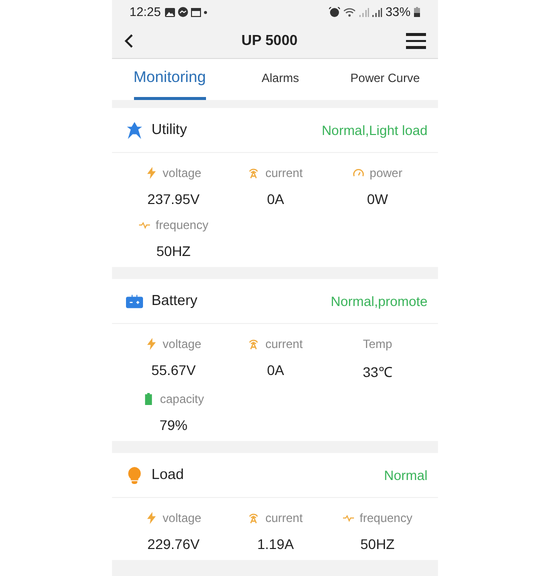 The height and width of the screenshot is (576, 549). Describe the element at coordinates (269, 41) in the screenshot. I see `screen-title: UP 5000` at that location.